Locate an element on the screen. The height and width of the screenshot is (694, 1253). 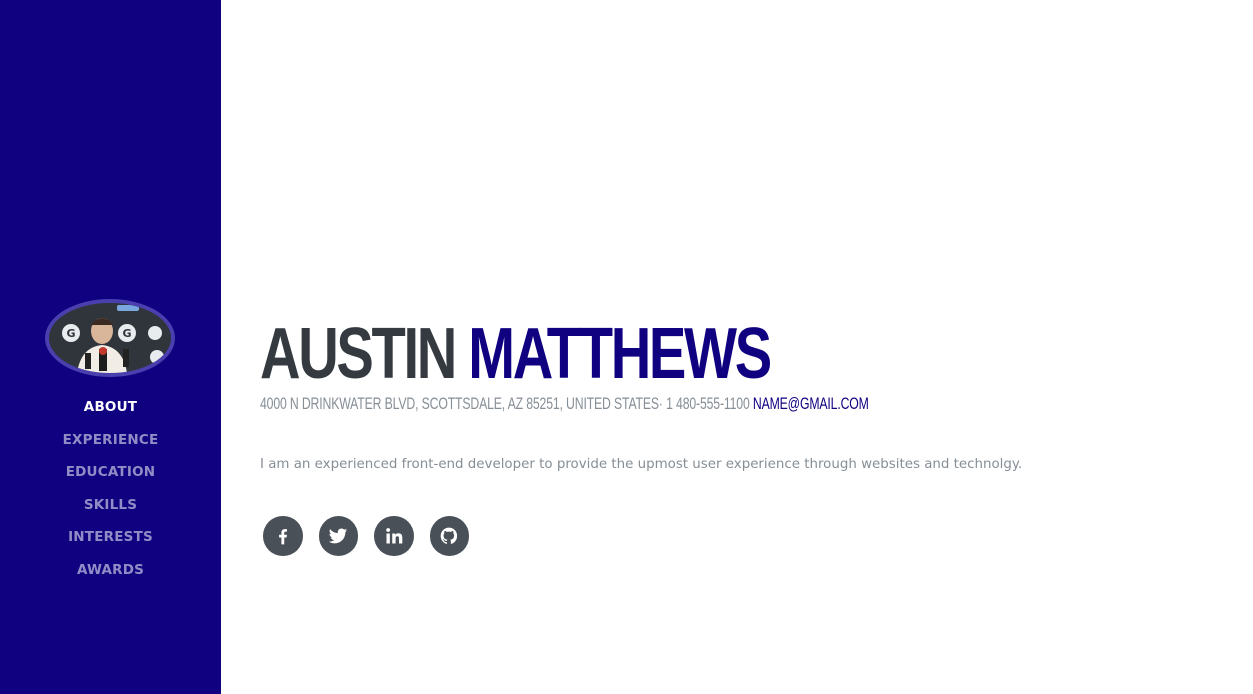
avatar-image: G G is located at coordinates (110, 338).